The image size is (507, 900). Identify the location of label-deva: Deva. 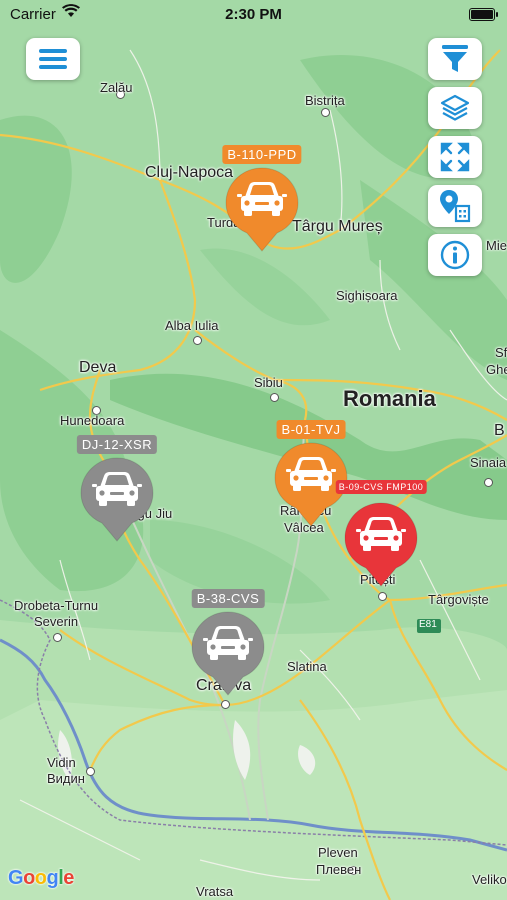
(98, 367).